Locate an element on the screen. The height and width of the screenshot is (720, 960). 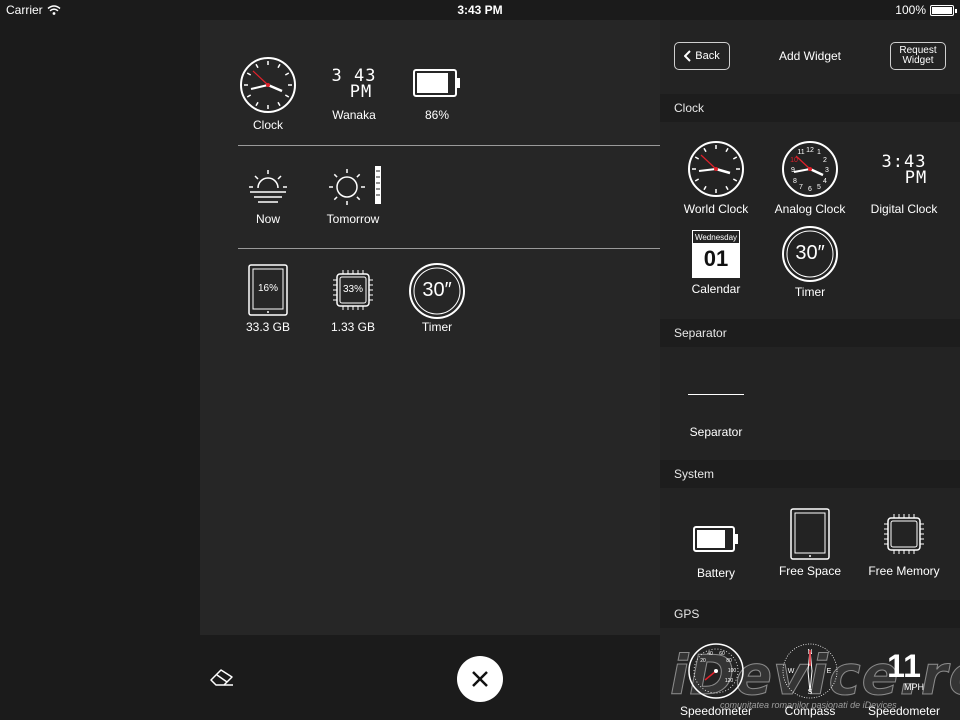
dash-weather-now-widget: Now is located at coordinates (268, 197).